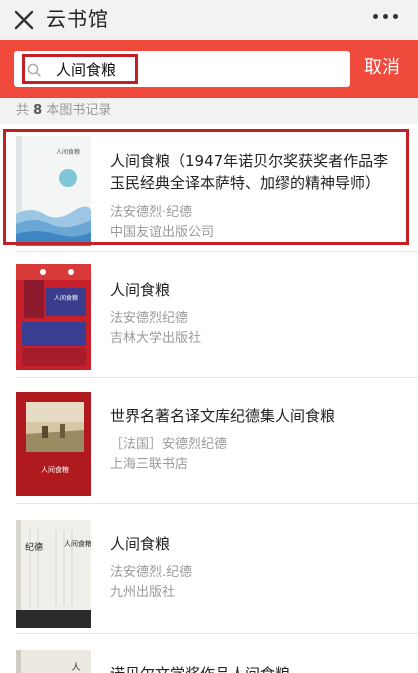 This screenshot has height=673, width=418. I want to click on search-input, so click(116, 69).